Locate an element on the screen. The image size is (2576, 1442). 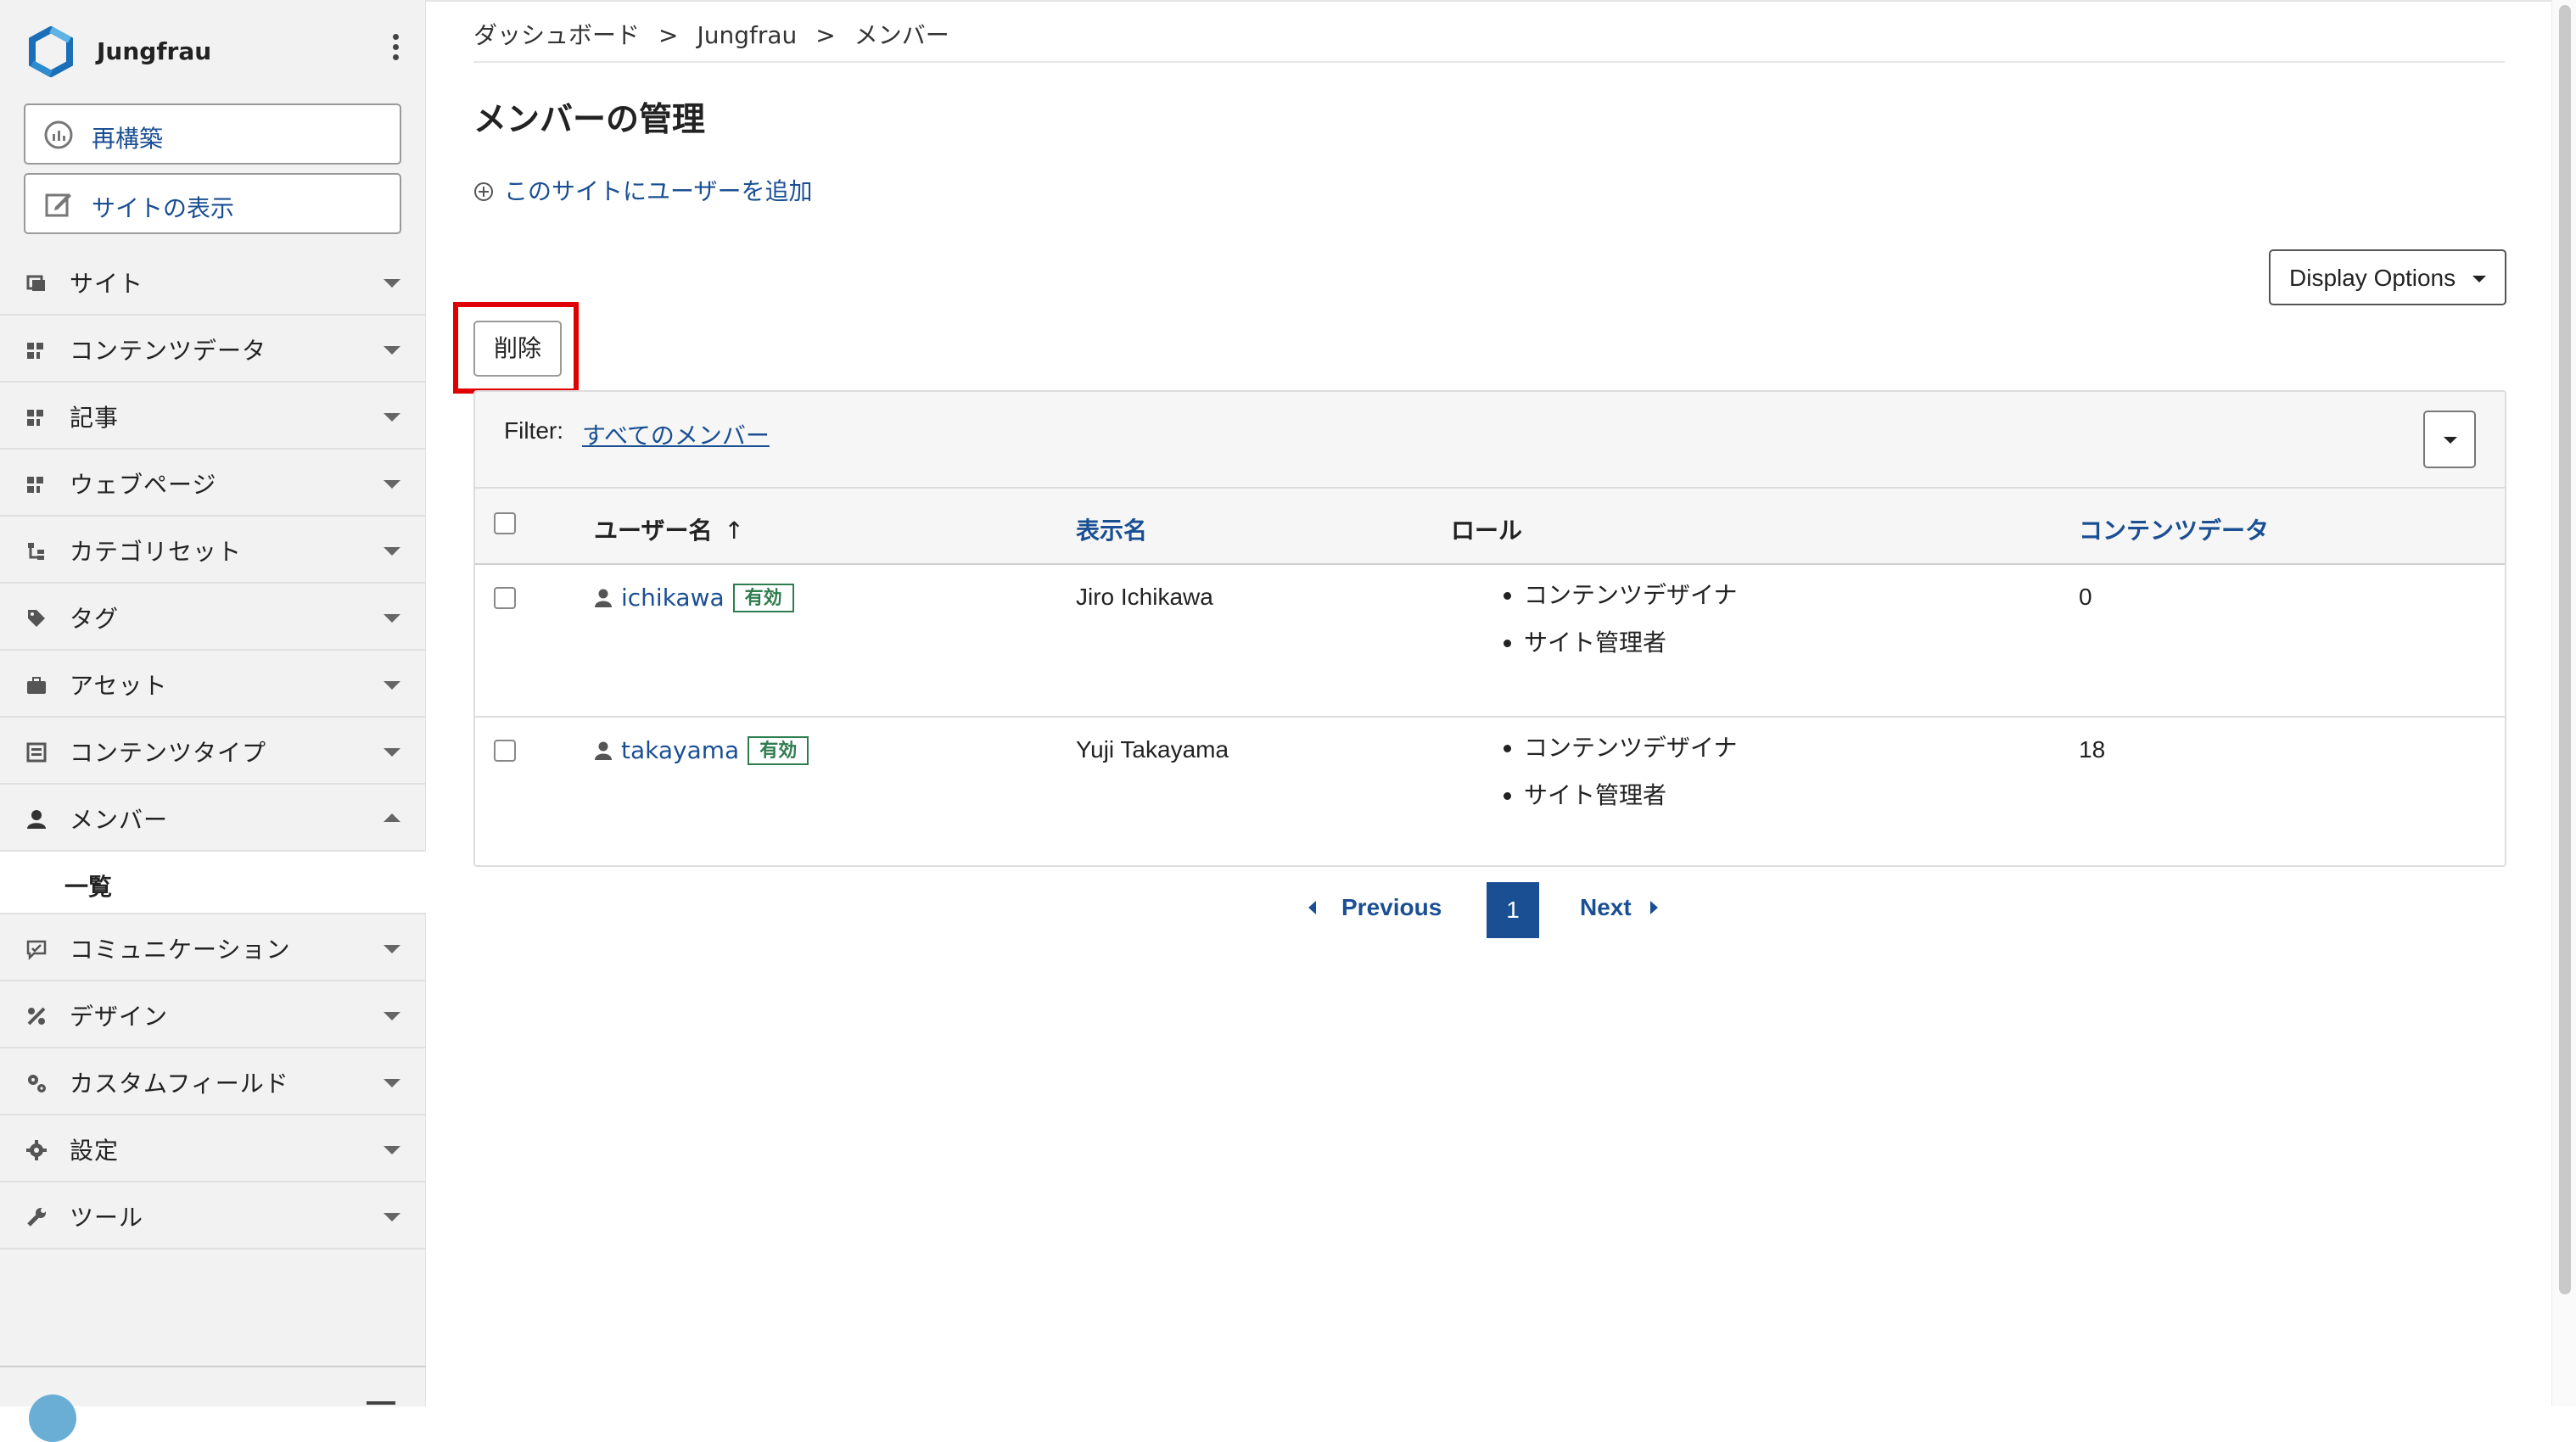
sidebar-item-category-sets: カテゴリセット is located at coordinates (213, 550).